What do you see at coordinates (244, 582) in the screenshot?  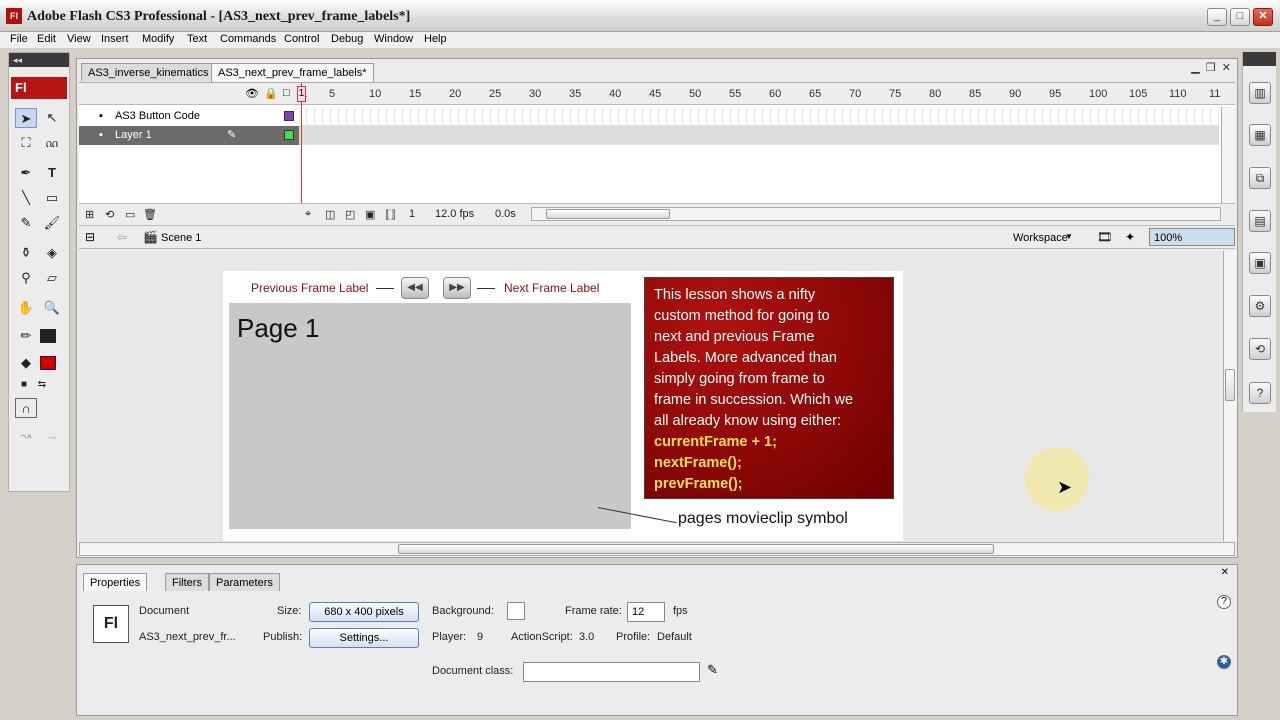 I see `tab-parameters: Parameters` at bounding box center [244, 582].